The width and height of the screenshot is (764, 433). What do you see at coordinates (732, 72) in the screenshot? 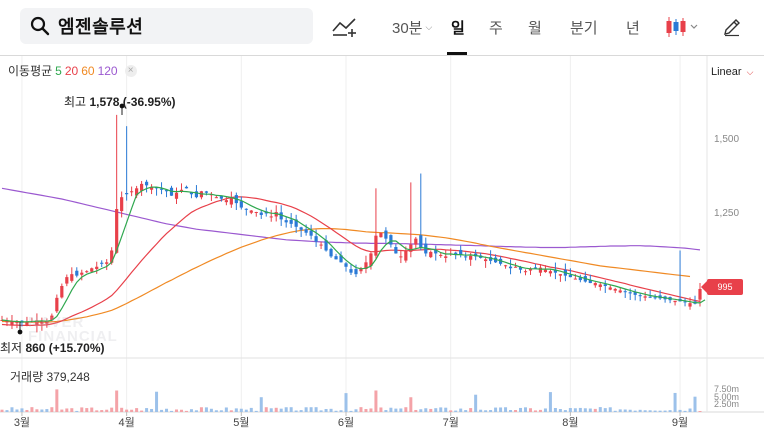
I see `scale-selector: Linear ⌵` at bounding box center [732, 72].